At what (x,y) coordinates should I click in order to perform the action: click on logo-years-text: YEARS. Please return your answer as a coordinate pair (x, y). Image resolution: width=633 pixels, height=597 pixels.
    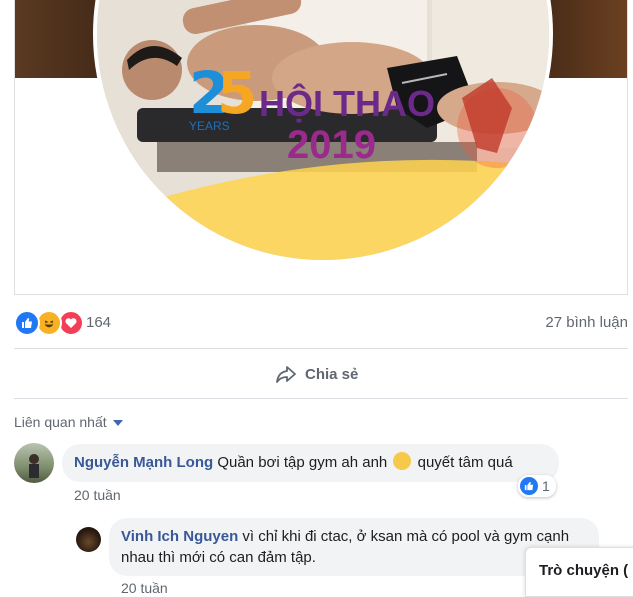
    Looking at the image, I should click on (209, 126).